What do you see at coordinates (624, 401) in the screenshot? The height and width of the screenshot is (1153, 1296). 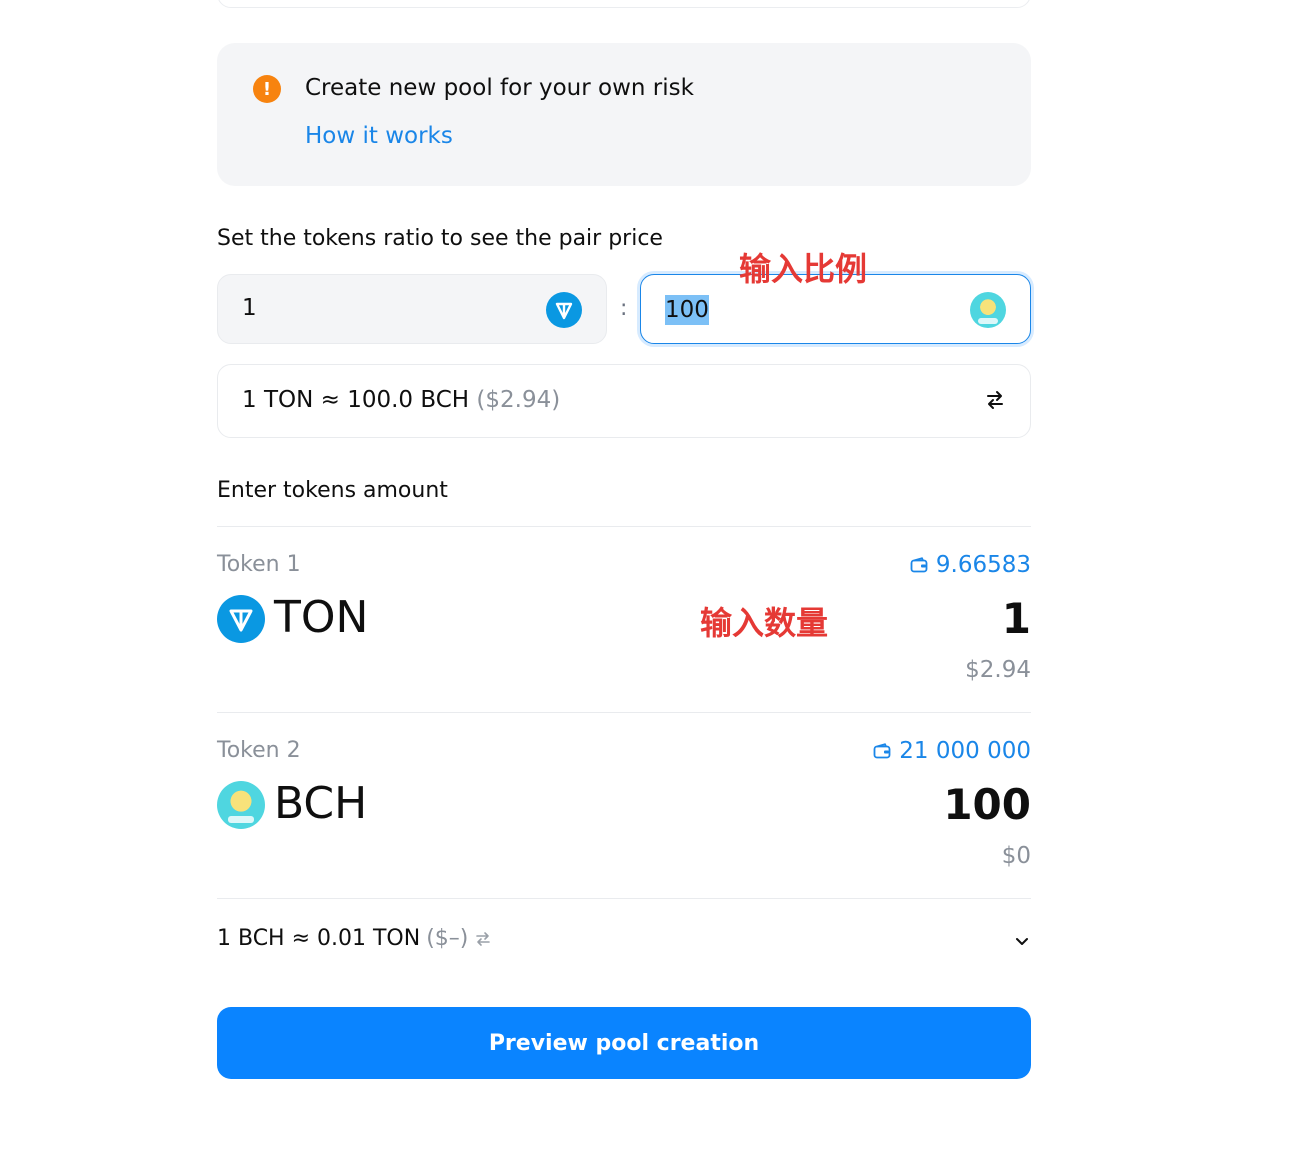 I see `pair-price-box: 1 TON ≈ 100.0 BCH ($2.94)` at bounding box center [624, 401].